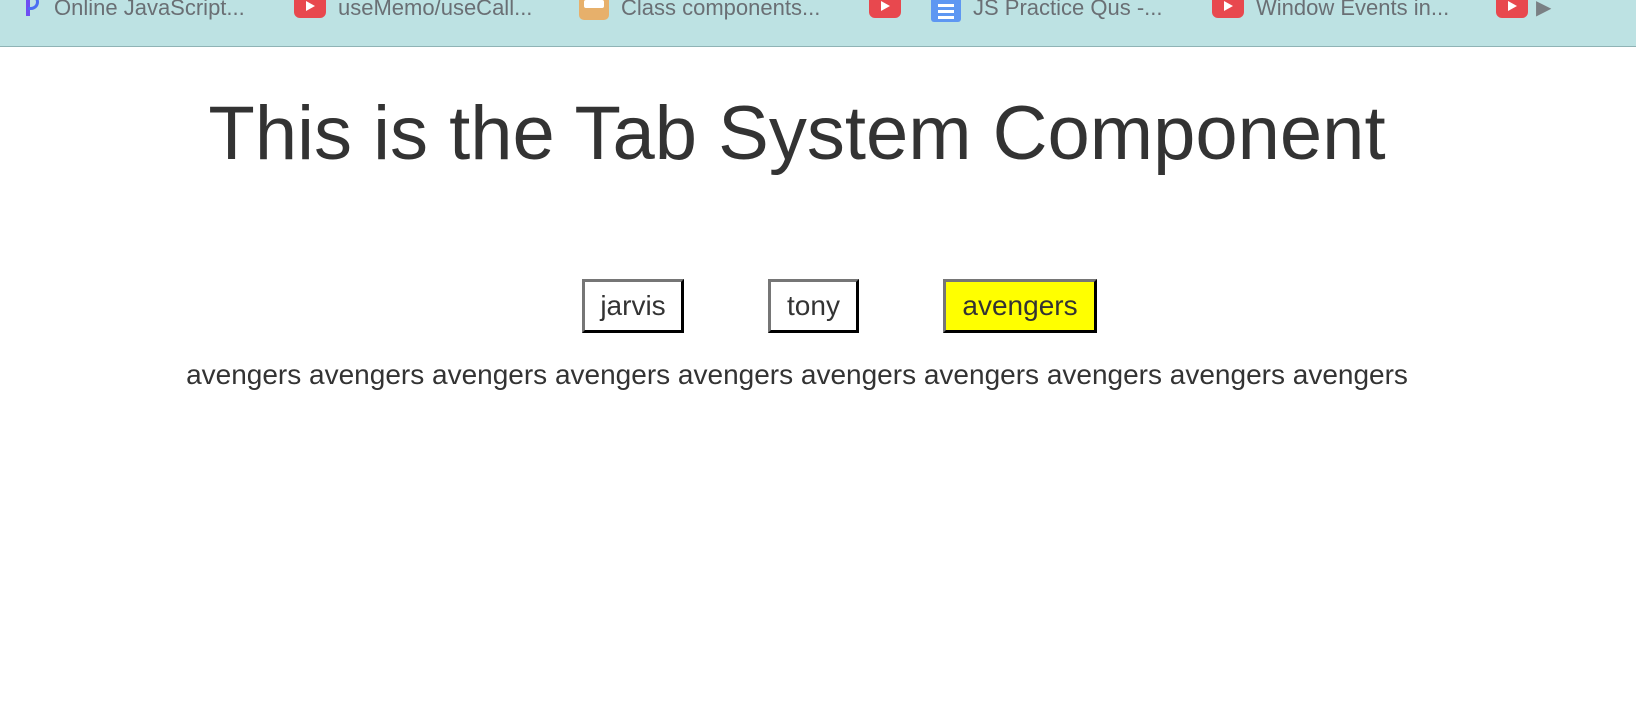  Describe the element at coordinates (1020, 306) in the screenshot. I see `tab-avengers: avengers` at that location.